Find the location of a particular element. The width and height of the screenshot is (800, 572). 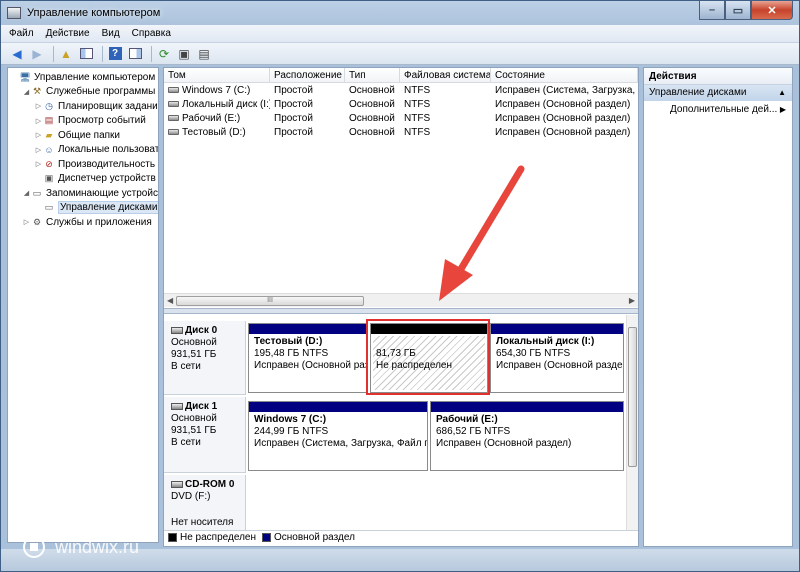

event-log-icon: ▤ is located at coordinates (49, 120).